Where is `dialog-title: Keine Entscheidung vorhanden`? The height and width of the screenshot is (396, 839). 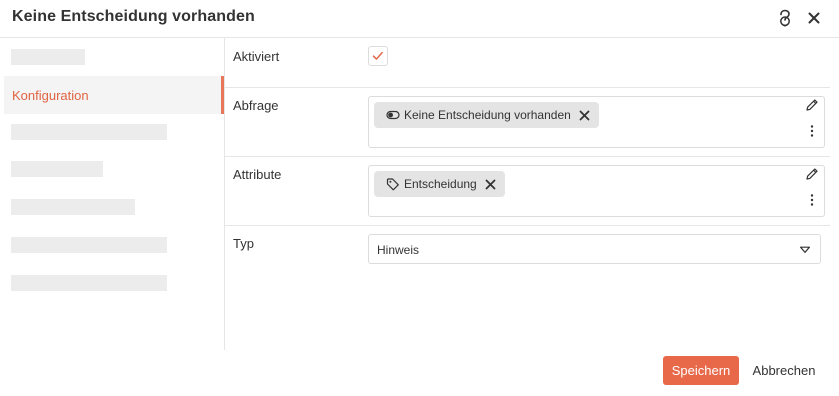 dialog-title: Keine Entscheidung vorhanden is located at coordinates (133, 16).